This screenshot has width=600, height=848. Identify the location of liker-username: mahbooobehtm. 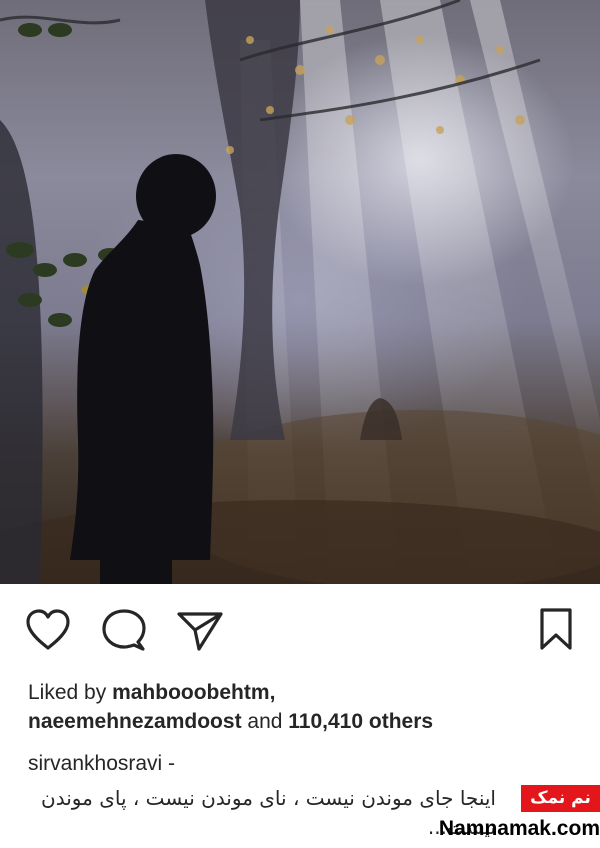
(191, 692).